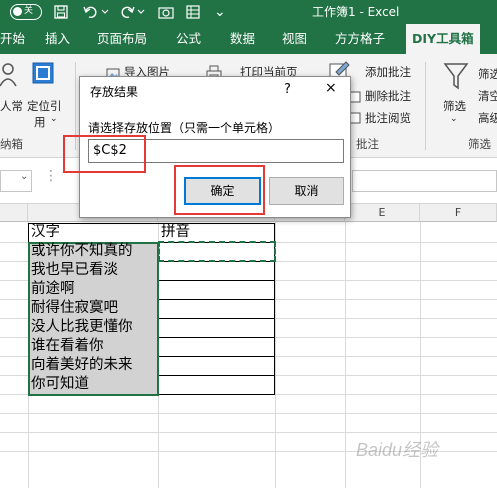 This screenshot has width=497, height=488. What do you see at coordinates (93, 346) in the screenshot?
I see `cell-b7: 谁在看着你` at bounding box center [93, 346].